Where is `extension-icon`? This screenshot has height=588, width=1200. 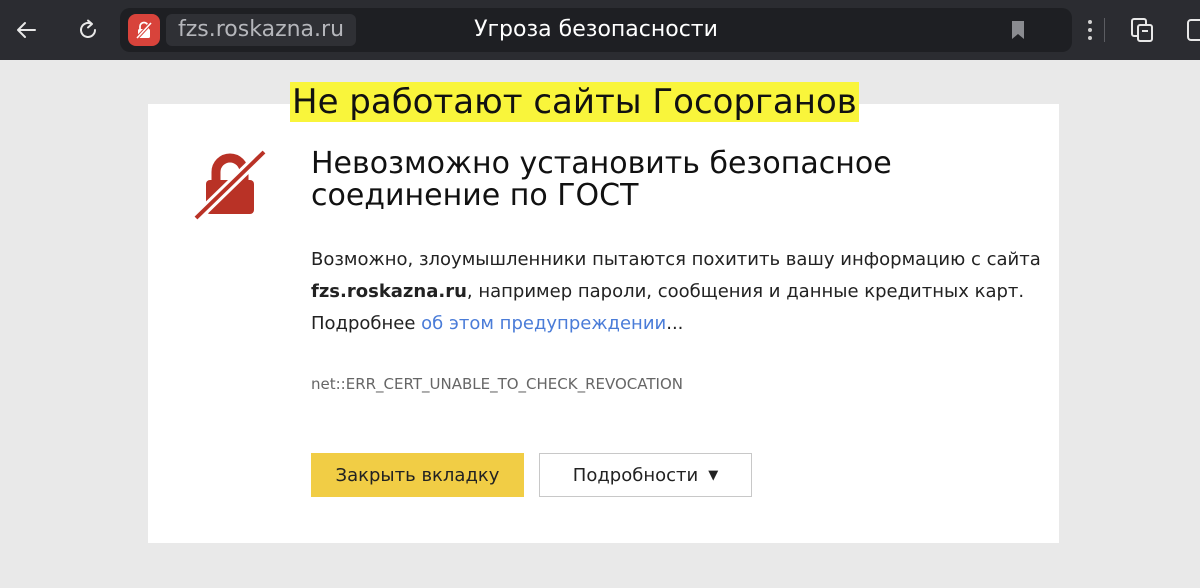
extension-icon is located at coordinates (1142, 30).